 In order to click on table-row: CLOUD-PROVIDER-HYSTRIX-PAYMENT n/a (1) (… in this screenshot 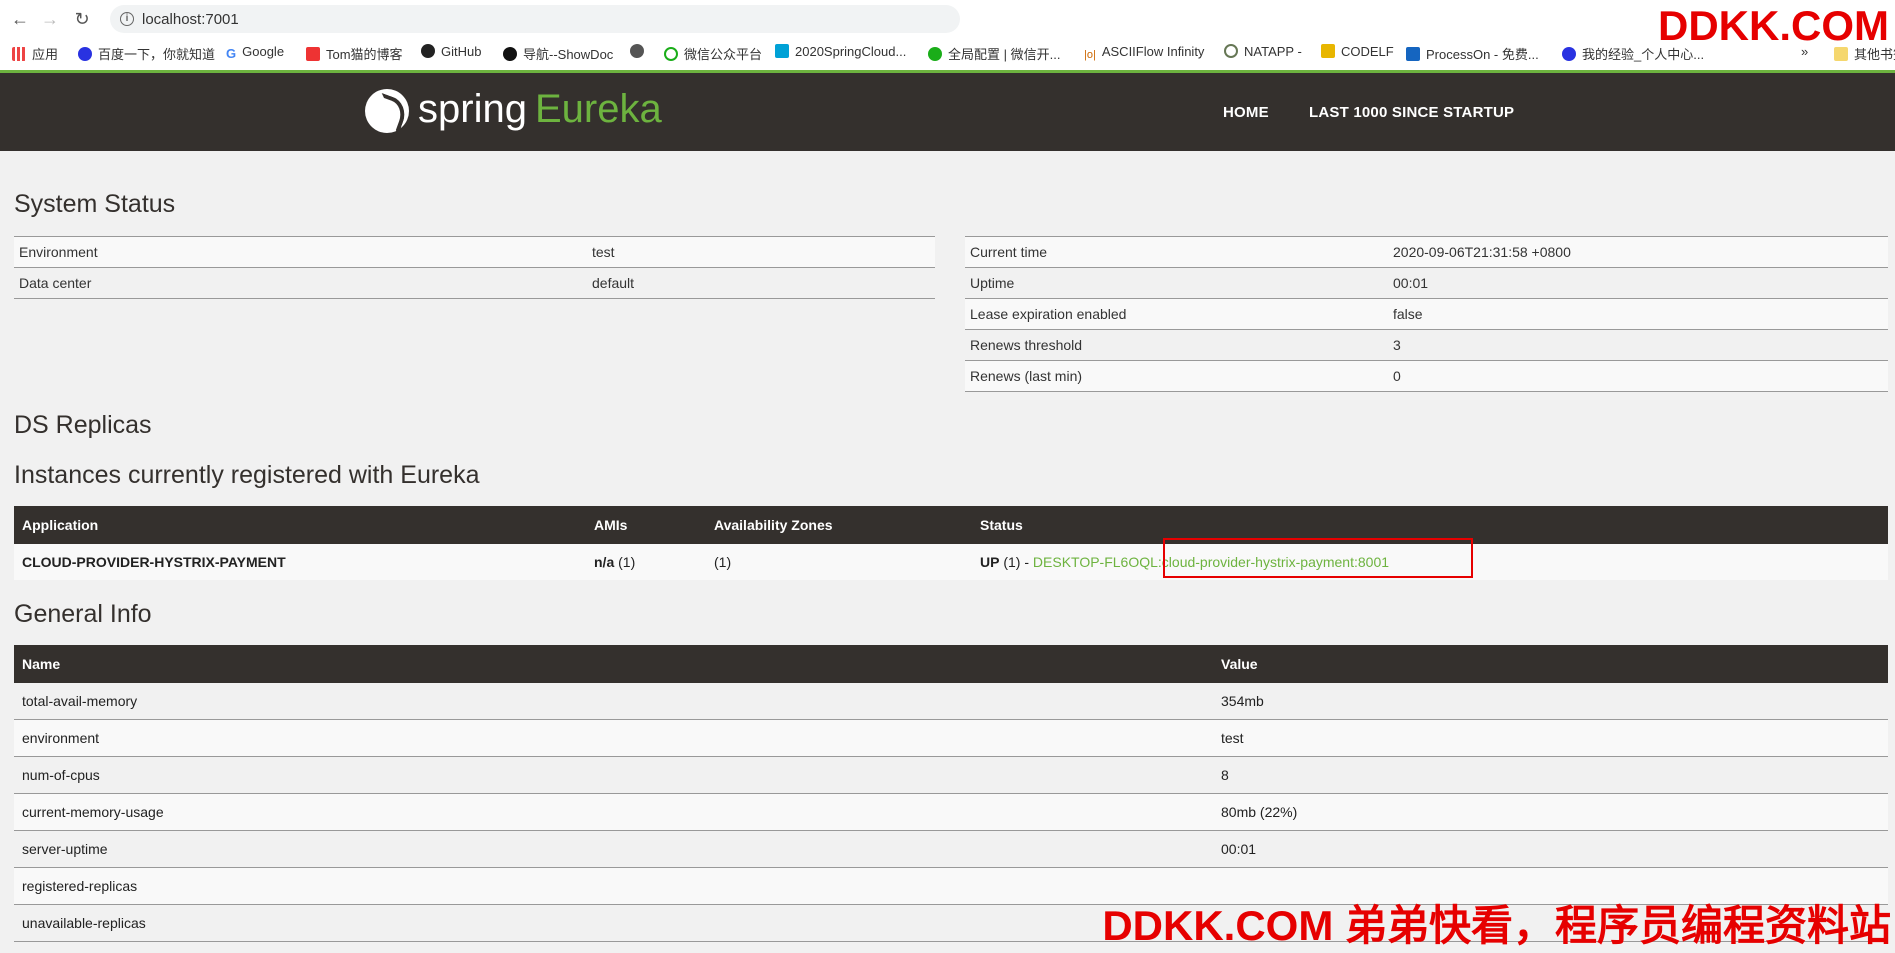, I will do `click(951, 562)`.